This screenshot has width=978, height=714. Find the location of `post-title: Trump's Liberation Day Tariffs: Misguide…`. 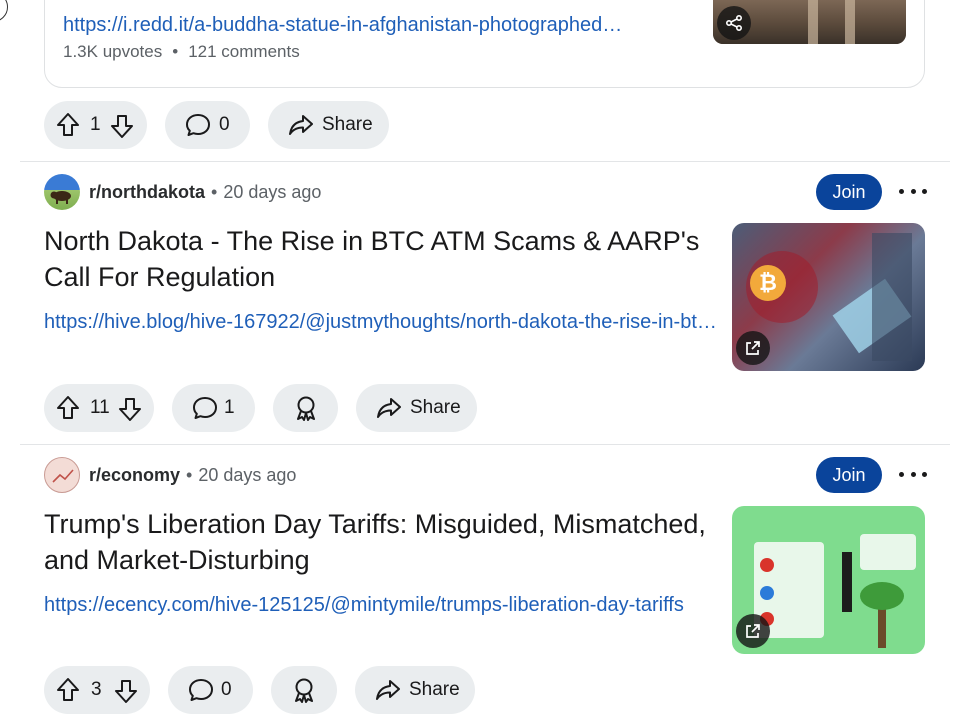

post-title: Trump's Liberation Day Tariffs: Misguide… is located at coordinates (384, 542).